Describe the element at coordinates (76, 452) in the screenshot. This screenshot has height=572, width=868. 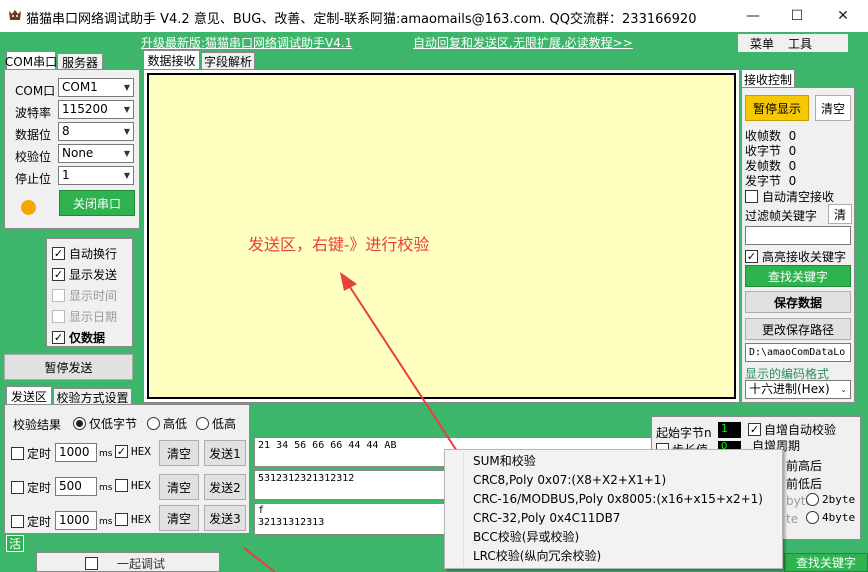
I see `interval-1-input: 1000` at that location.